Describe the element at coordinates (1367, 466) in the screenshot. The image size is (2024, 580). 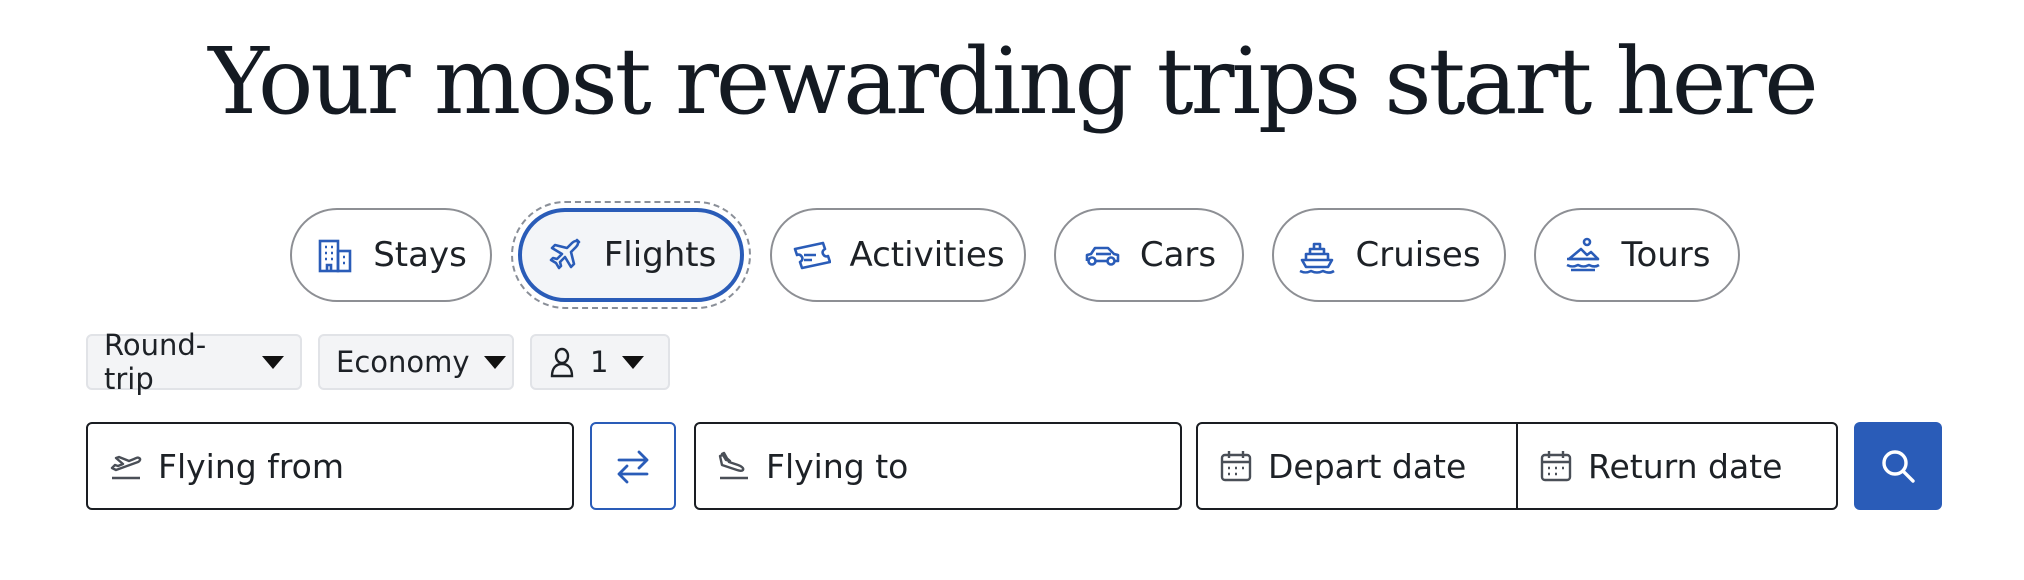
I see `depart-date-placeholder: Depart date` at that location.